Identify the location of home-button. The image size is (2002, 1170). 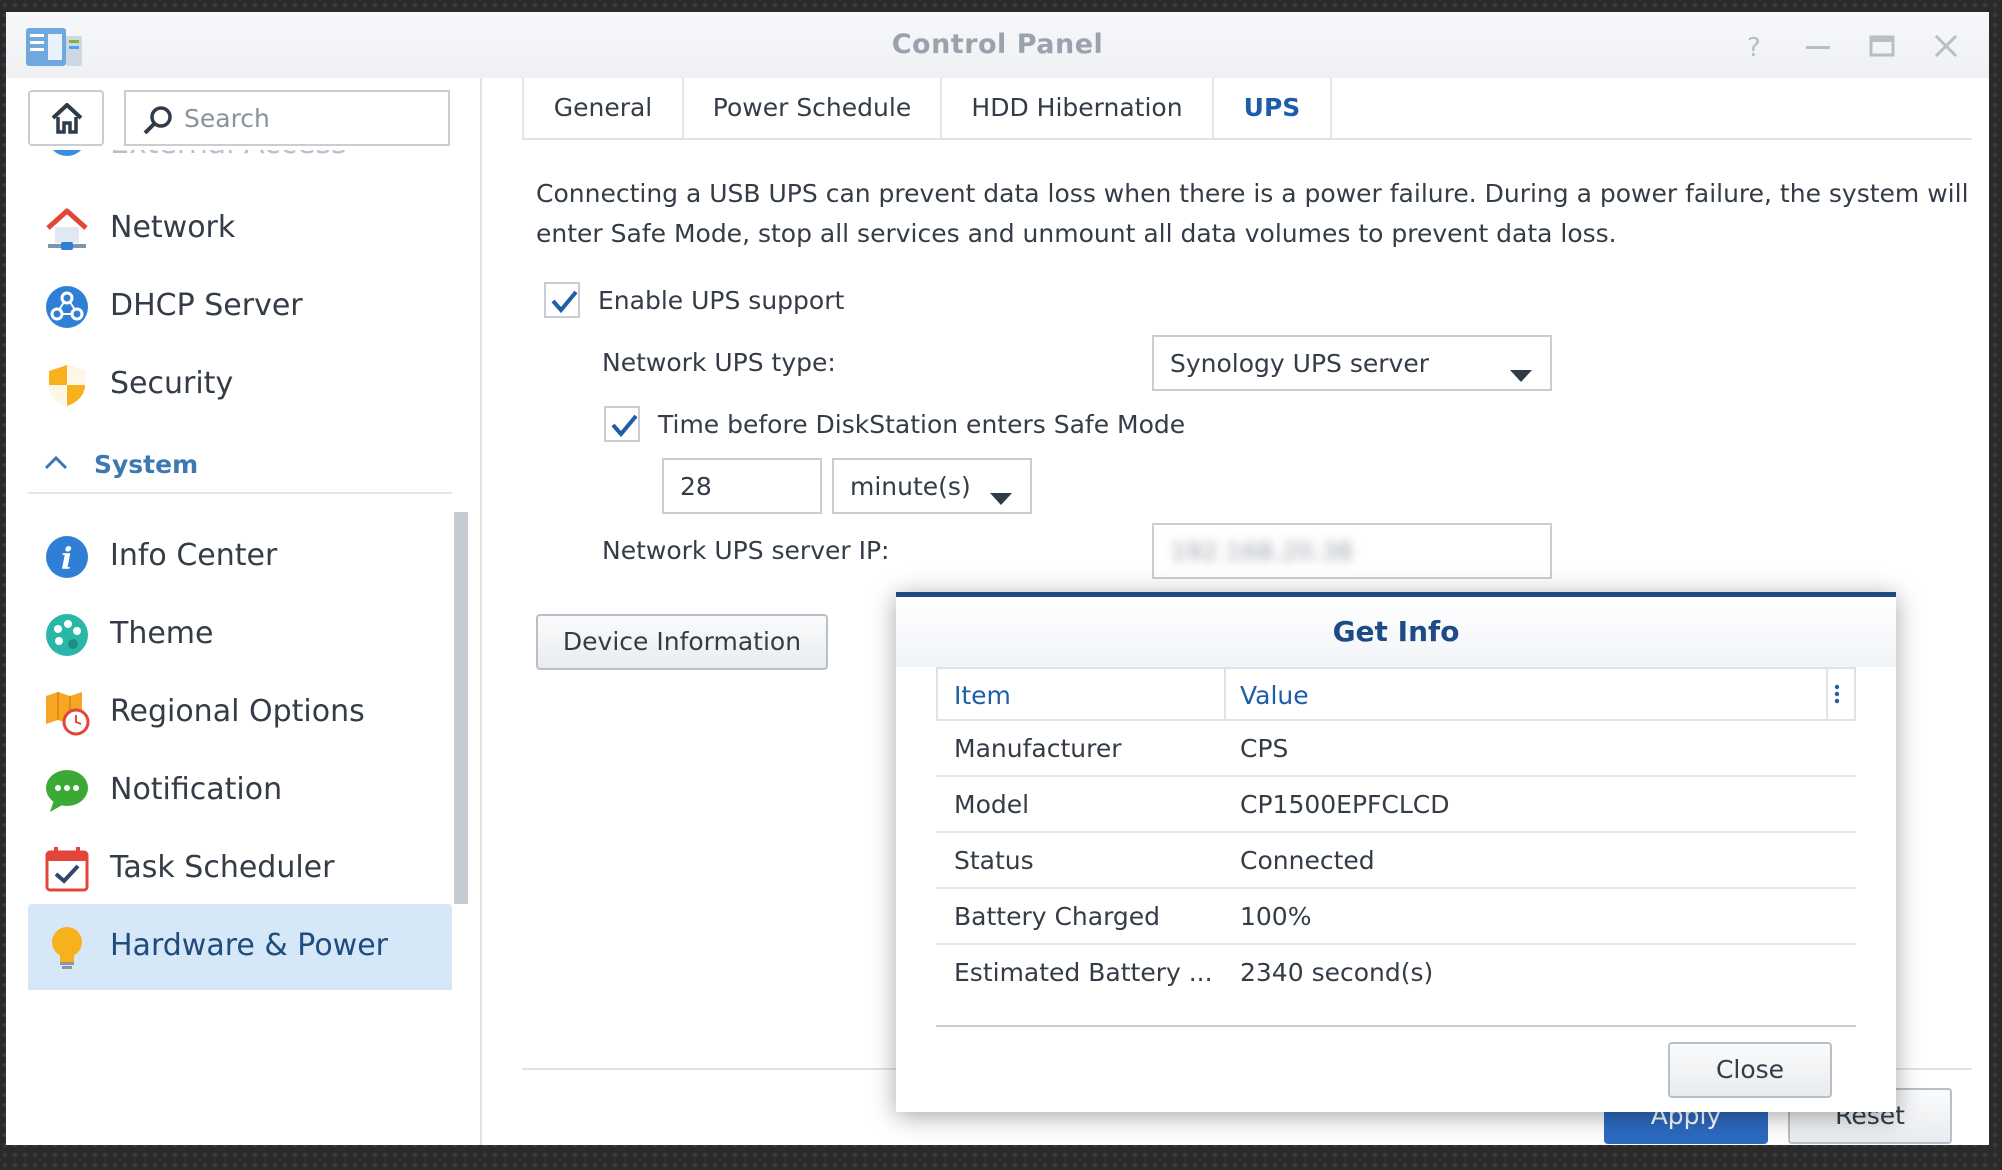
(66, 118).